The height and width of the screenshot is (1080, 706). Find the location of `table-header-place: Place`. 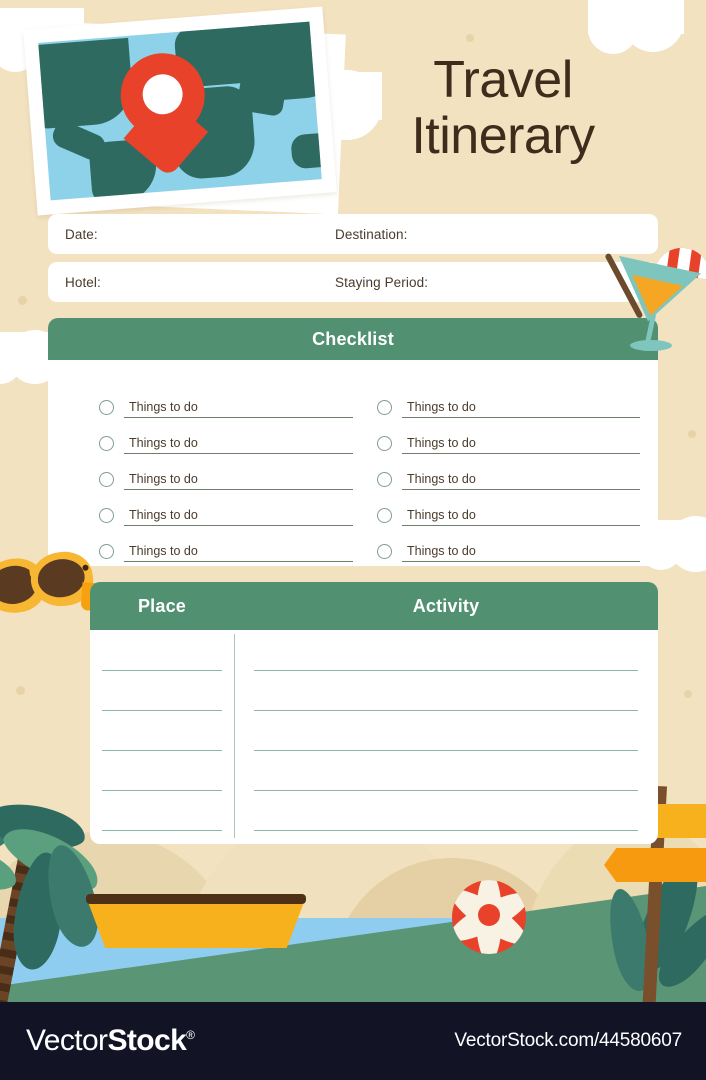

table-header-place: Place is located at coordinates (162, 605).